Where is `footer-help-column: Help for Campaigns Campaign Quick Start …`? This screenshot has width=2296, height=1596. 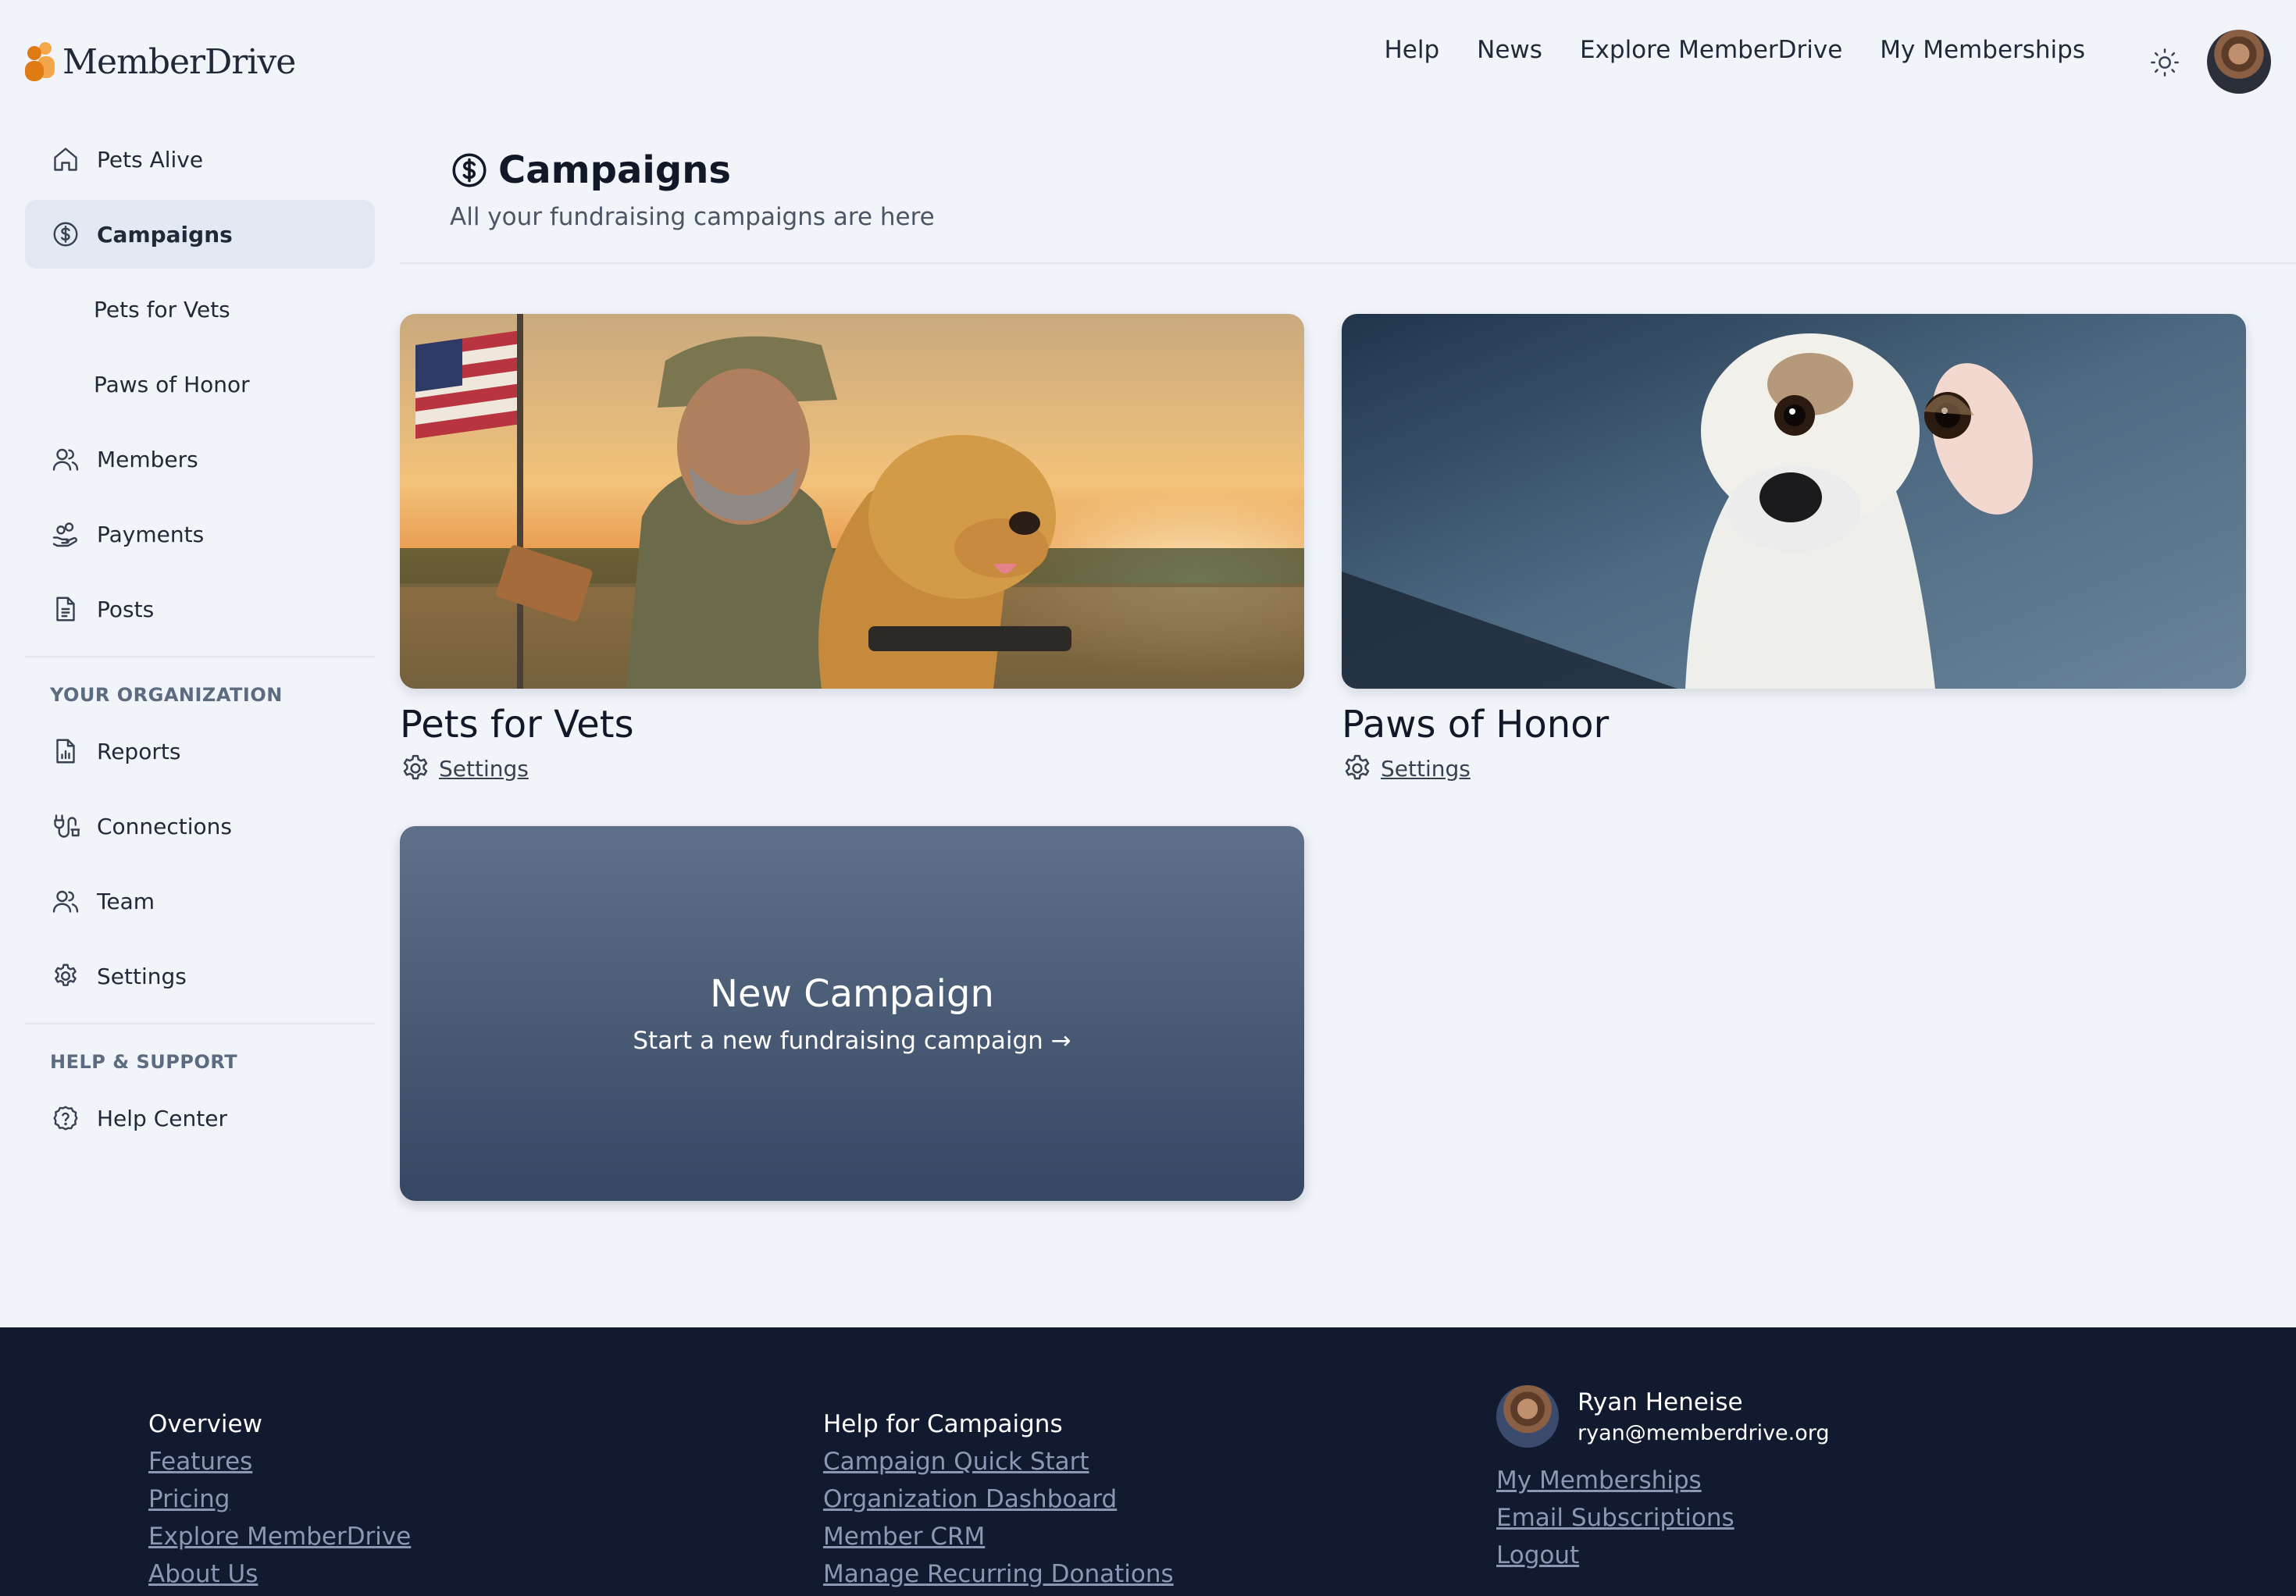 footer-help-column: Help for Campaigns Campaign Quick Start … is located at coordinates (998, 1499).